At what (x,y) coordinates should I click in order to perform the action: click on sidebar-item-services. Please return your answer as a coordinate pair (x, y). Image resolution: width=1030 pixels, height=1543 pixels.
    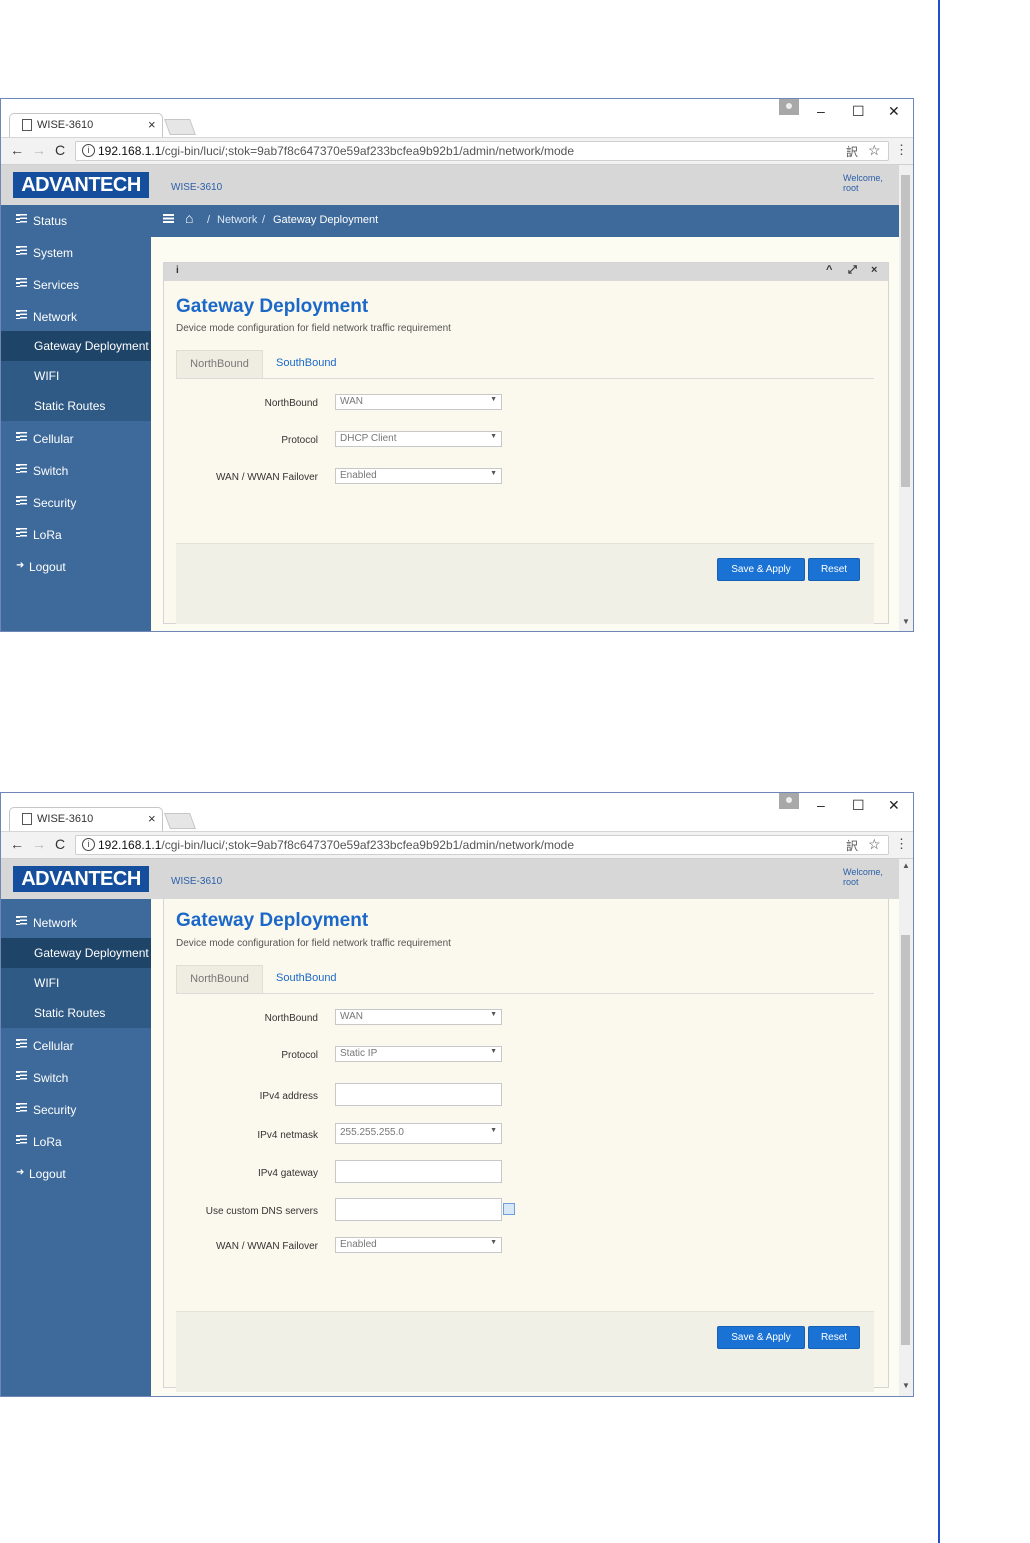
    Looking at the image, I should click on (76, 891).